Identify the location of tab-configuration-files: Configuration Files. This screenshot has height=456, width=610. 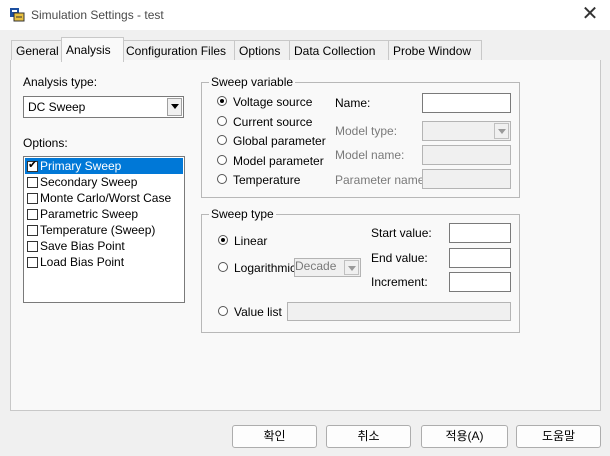
(178, 50).